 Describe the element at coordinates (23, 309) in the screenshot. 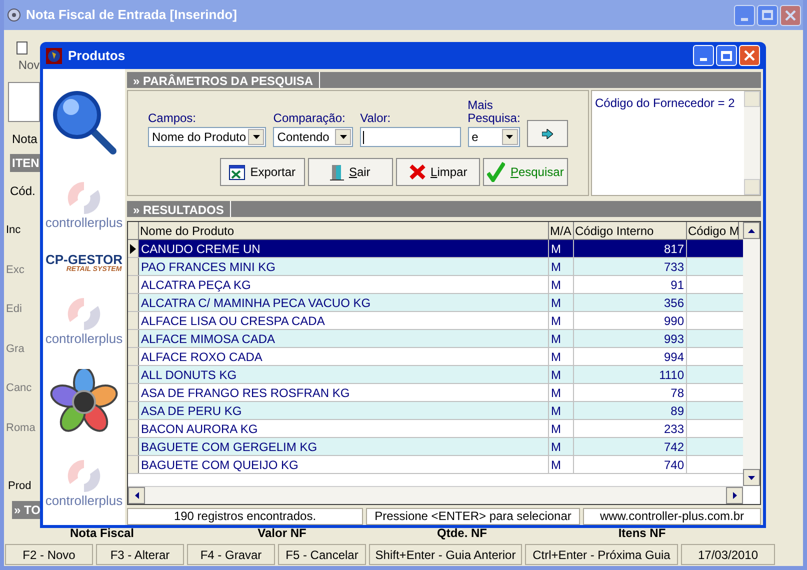

I see `side-action: Edi` at that location.